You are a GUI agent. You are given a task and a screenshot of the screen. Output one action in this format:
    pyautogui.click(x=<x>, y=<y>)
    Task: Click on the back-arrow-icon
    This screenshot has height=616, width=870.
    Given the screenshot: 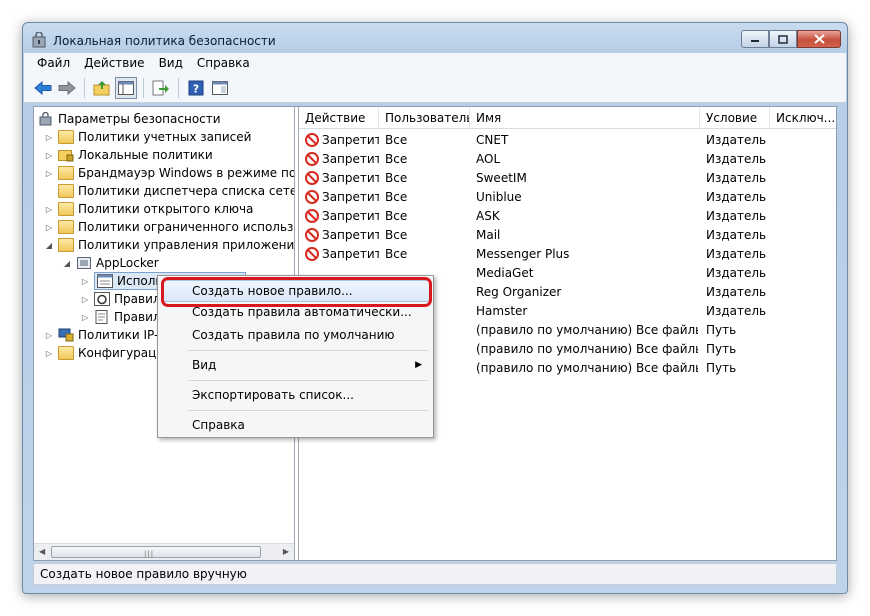 What is the action you would take?
    pyautogui.click(x=43, y=88)
    